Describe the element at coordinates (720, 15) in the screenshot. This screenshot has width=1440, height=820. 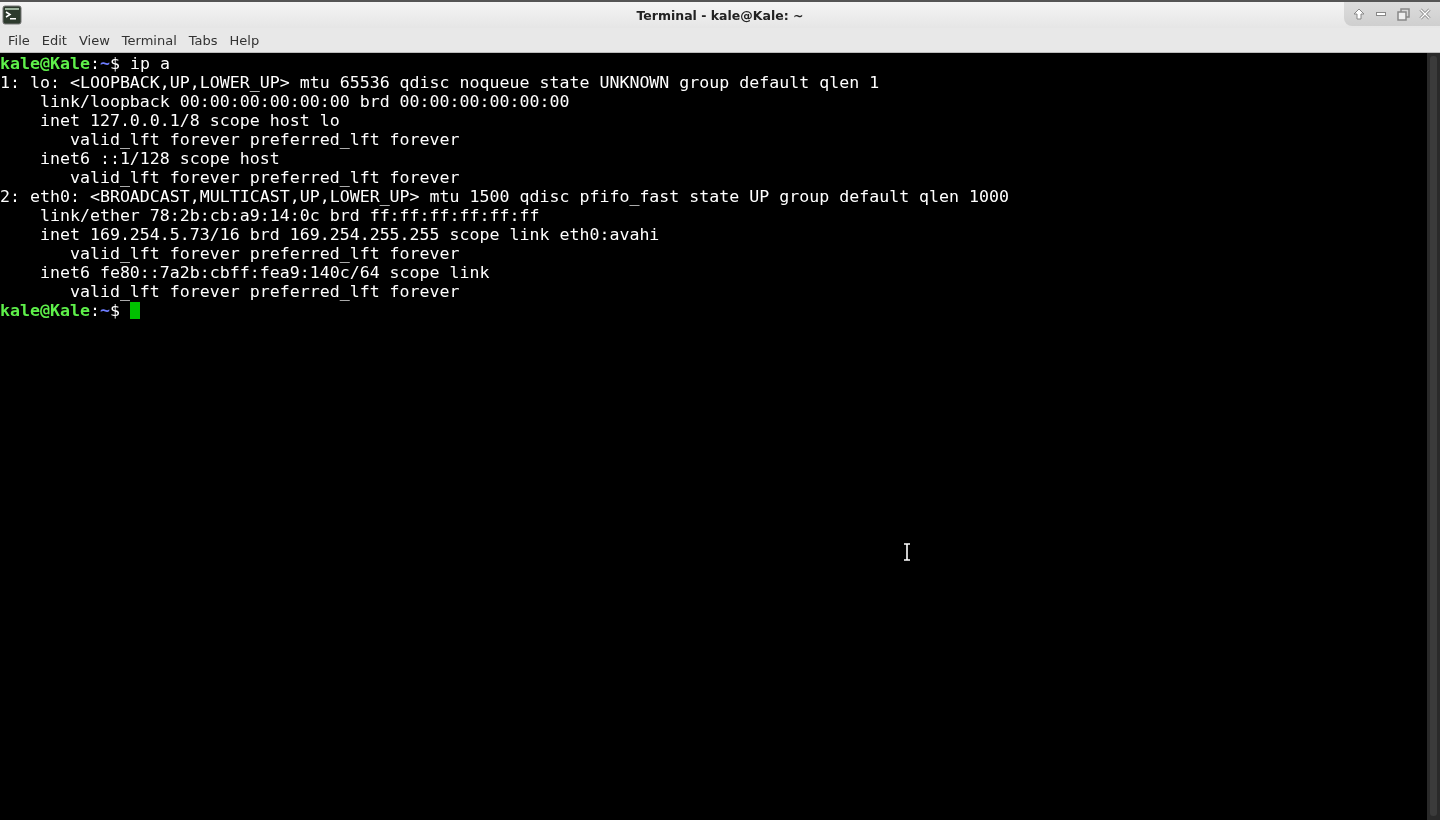
I see `window-title: Terminal - kale@Kale: ~` at that location.